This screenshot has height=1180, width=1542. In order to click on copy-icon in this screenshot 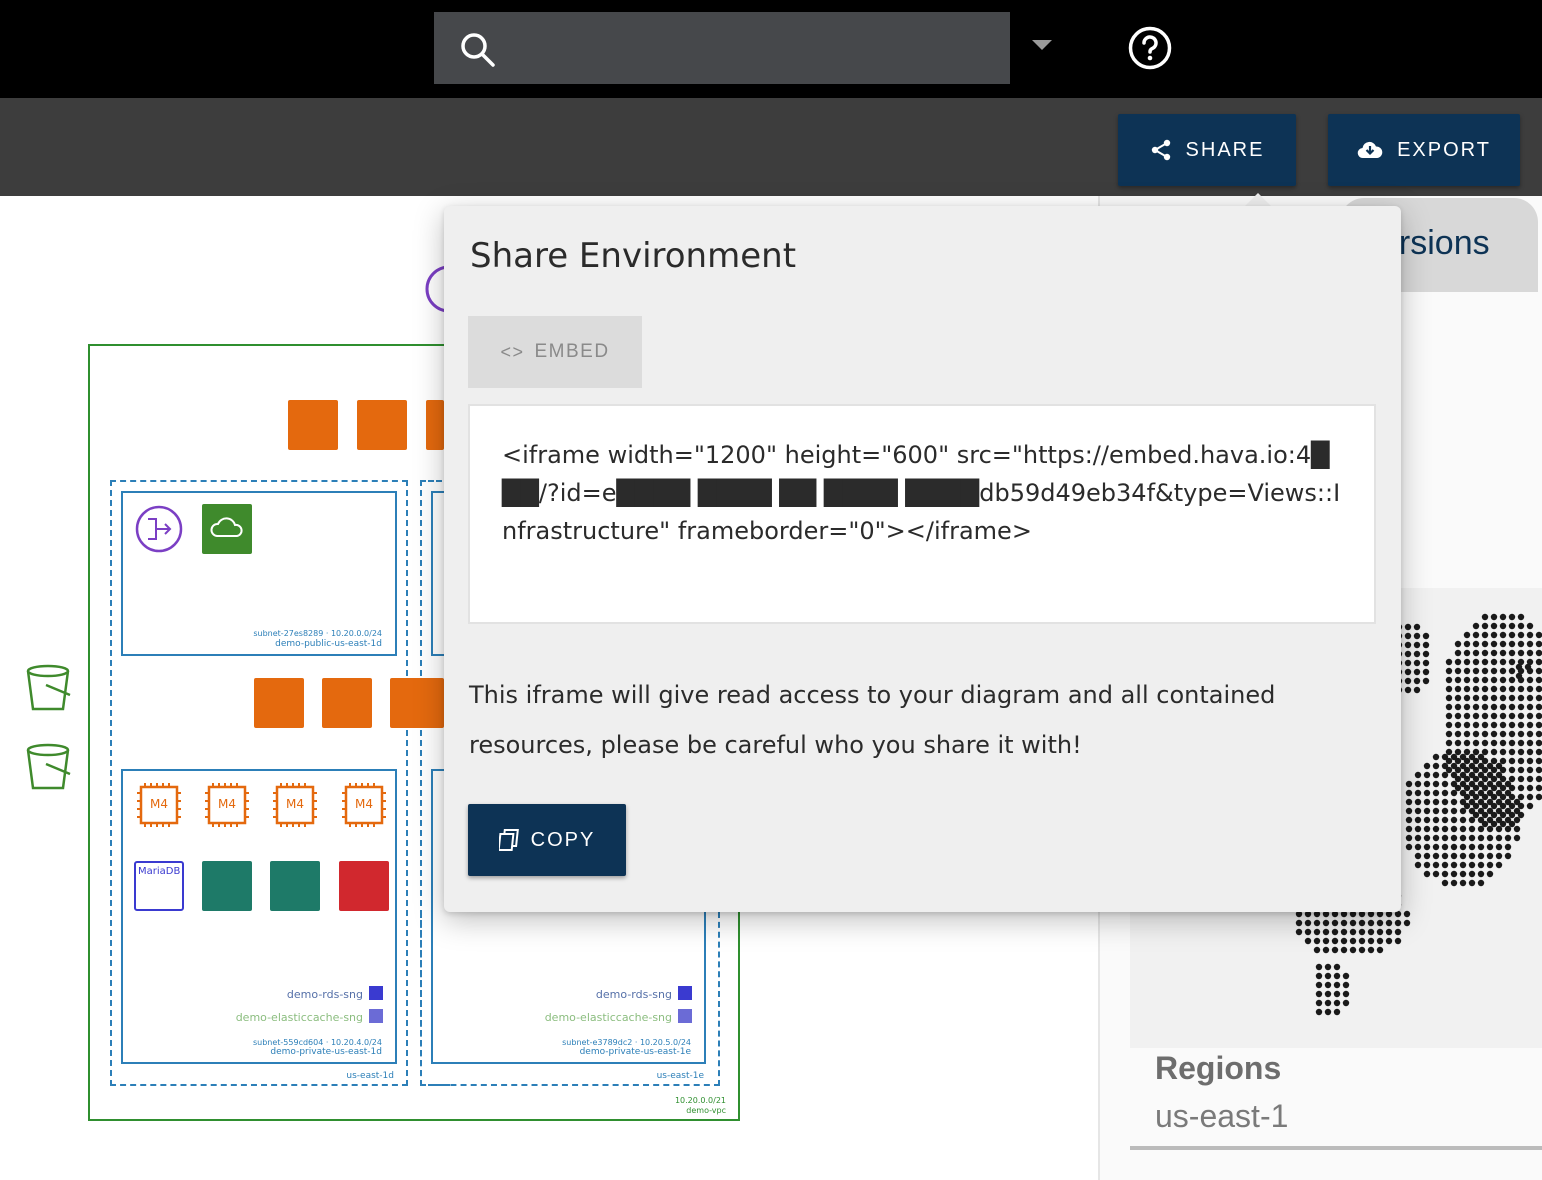, I will do `click(508, 840)`.